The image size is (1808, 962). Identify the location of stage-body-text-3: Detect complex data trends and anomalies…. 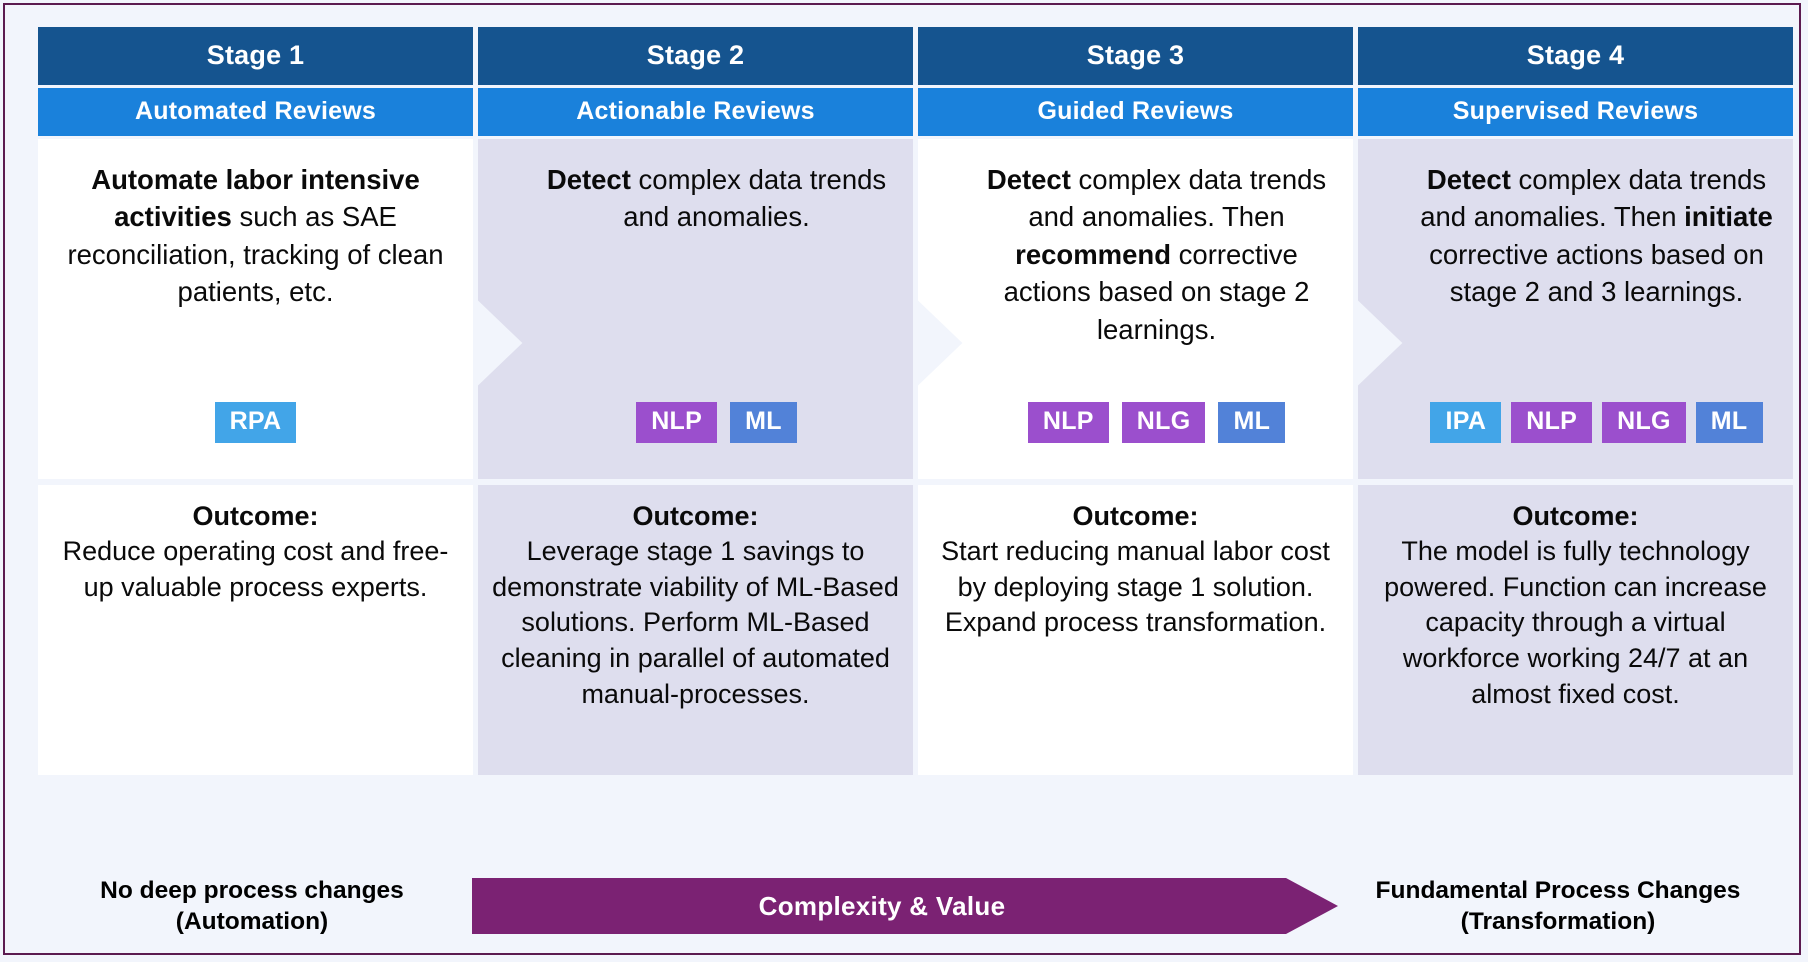
(1156, 254).